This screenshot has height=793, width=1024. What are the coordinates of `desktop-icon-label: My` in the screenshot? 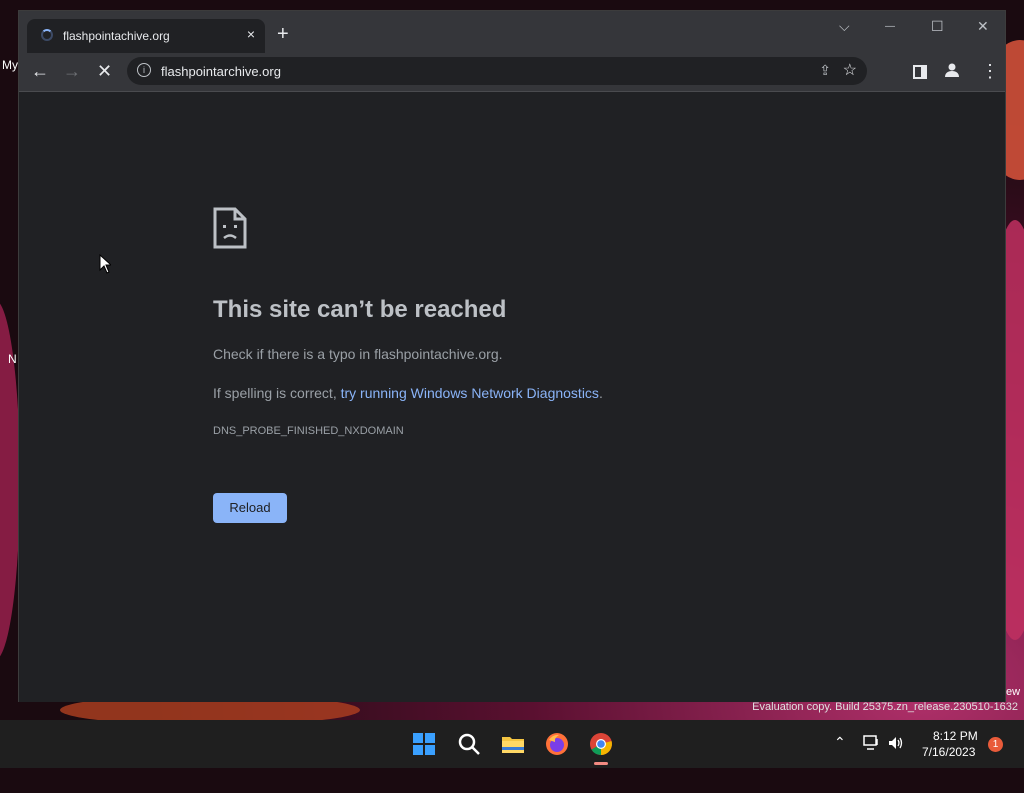 It's located at (10, 65).